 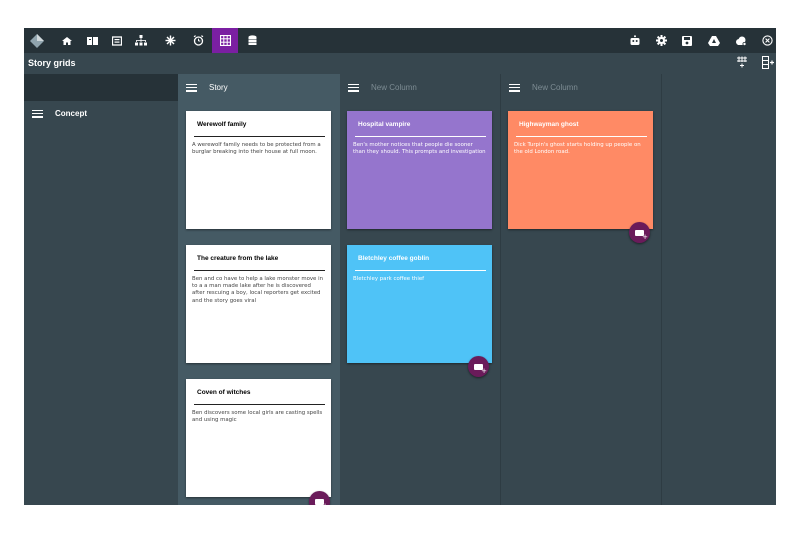 What do you see at coordinates (252, 40) in the screenshot?
I see `database-icon` at bounding box center [252, 40].